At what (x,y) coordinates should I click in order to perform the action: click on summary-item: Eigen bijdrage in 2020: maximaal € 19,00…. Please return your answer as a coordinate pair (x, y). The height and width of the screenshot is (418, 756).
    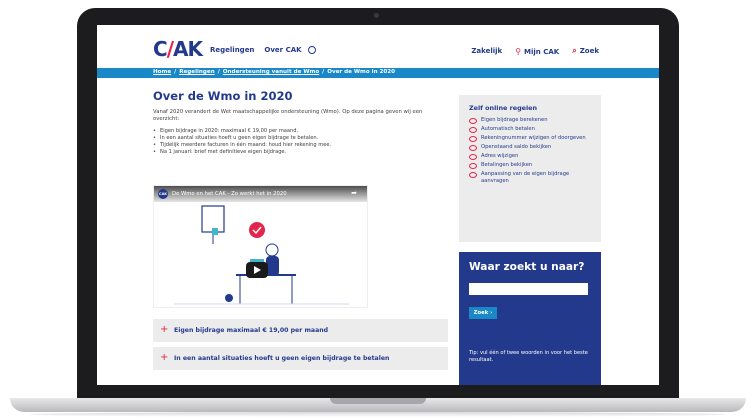
    Looking at the image, I should click on (300, 131).